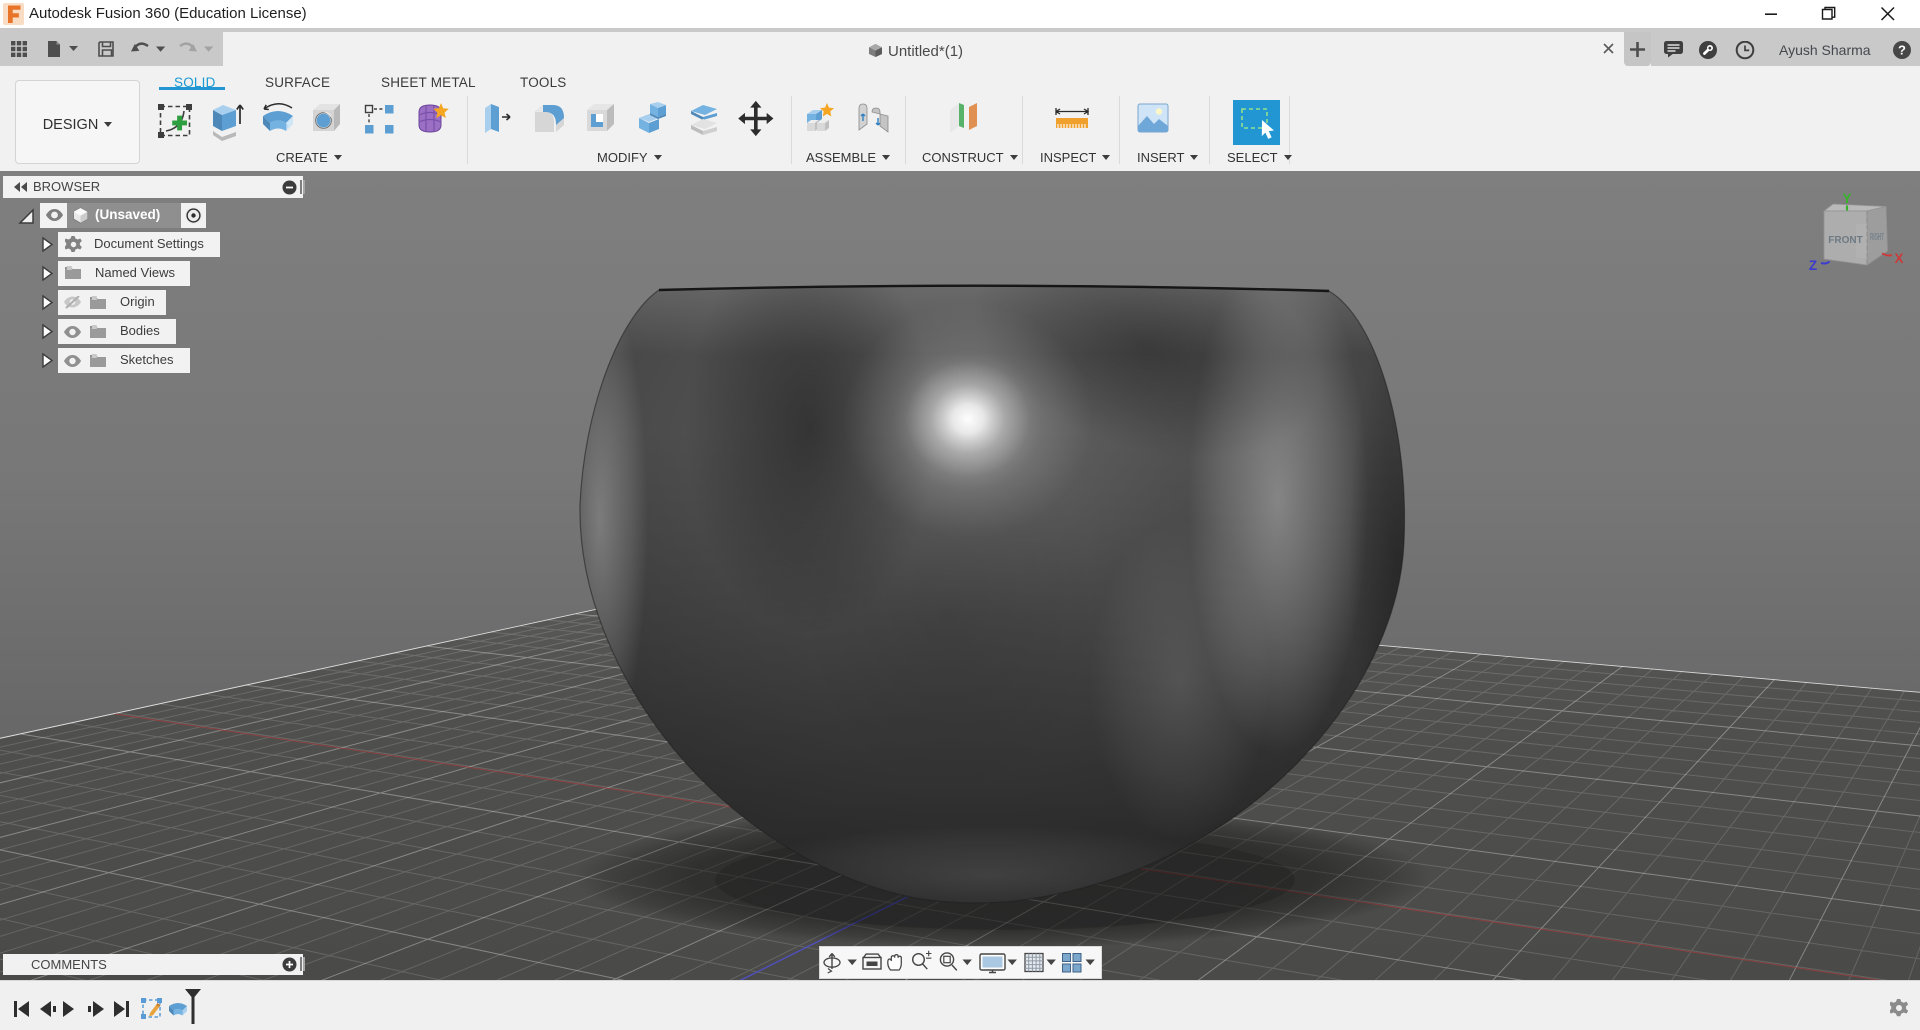 This screenshot has height=1030, width=1920. Describe the element at coordinates (1877, 237) in the screenshot. I see `svg-text: RIGHT` at that location.